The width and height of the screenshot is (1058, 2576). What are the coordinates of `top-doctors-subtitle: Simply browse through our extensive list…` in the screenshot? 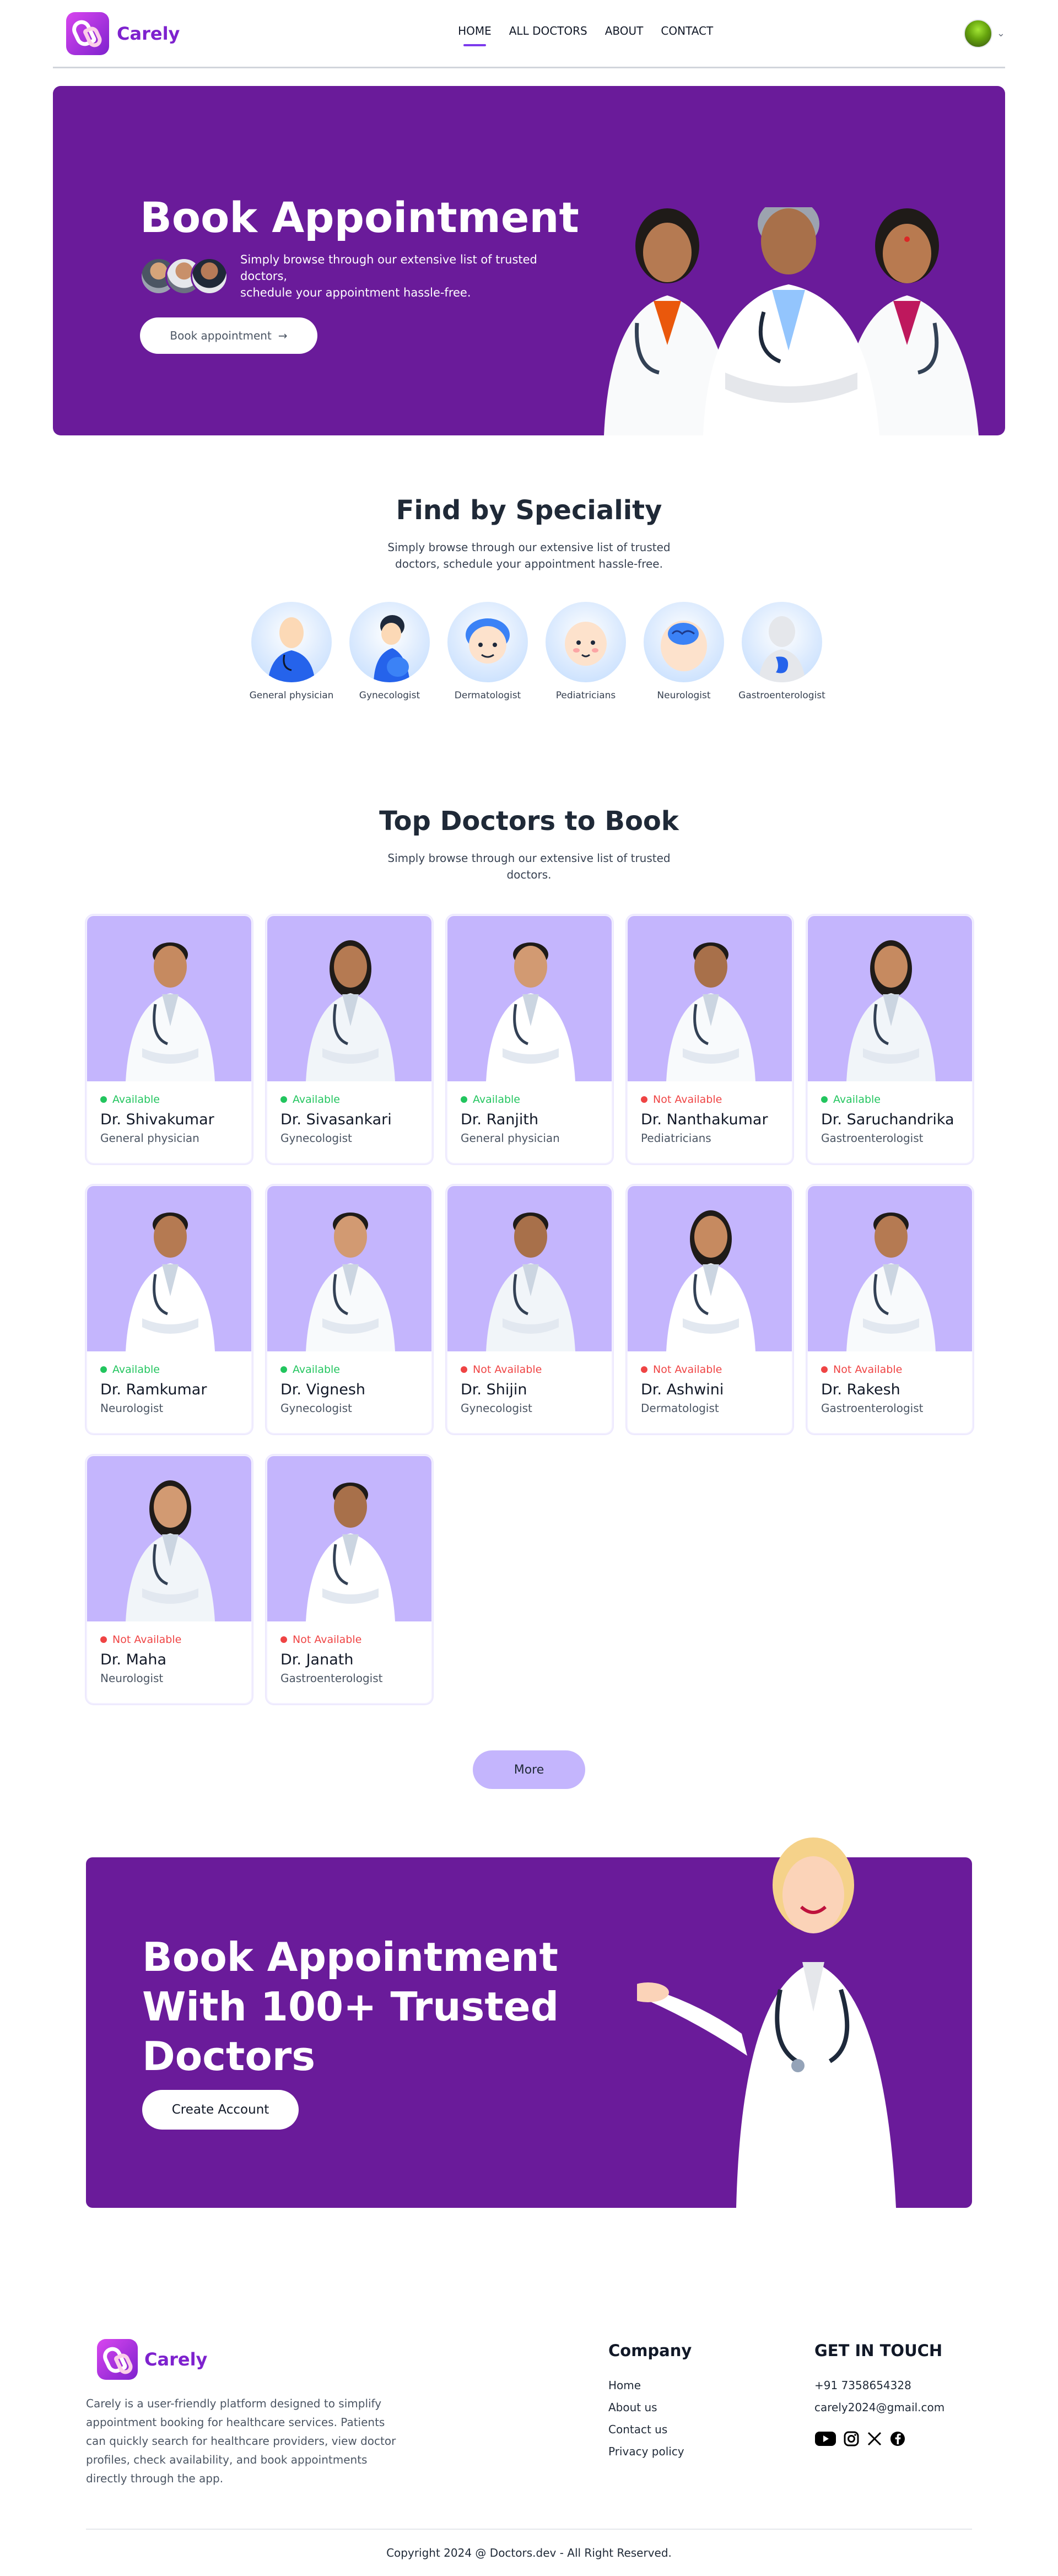 It's located at (529, 866).